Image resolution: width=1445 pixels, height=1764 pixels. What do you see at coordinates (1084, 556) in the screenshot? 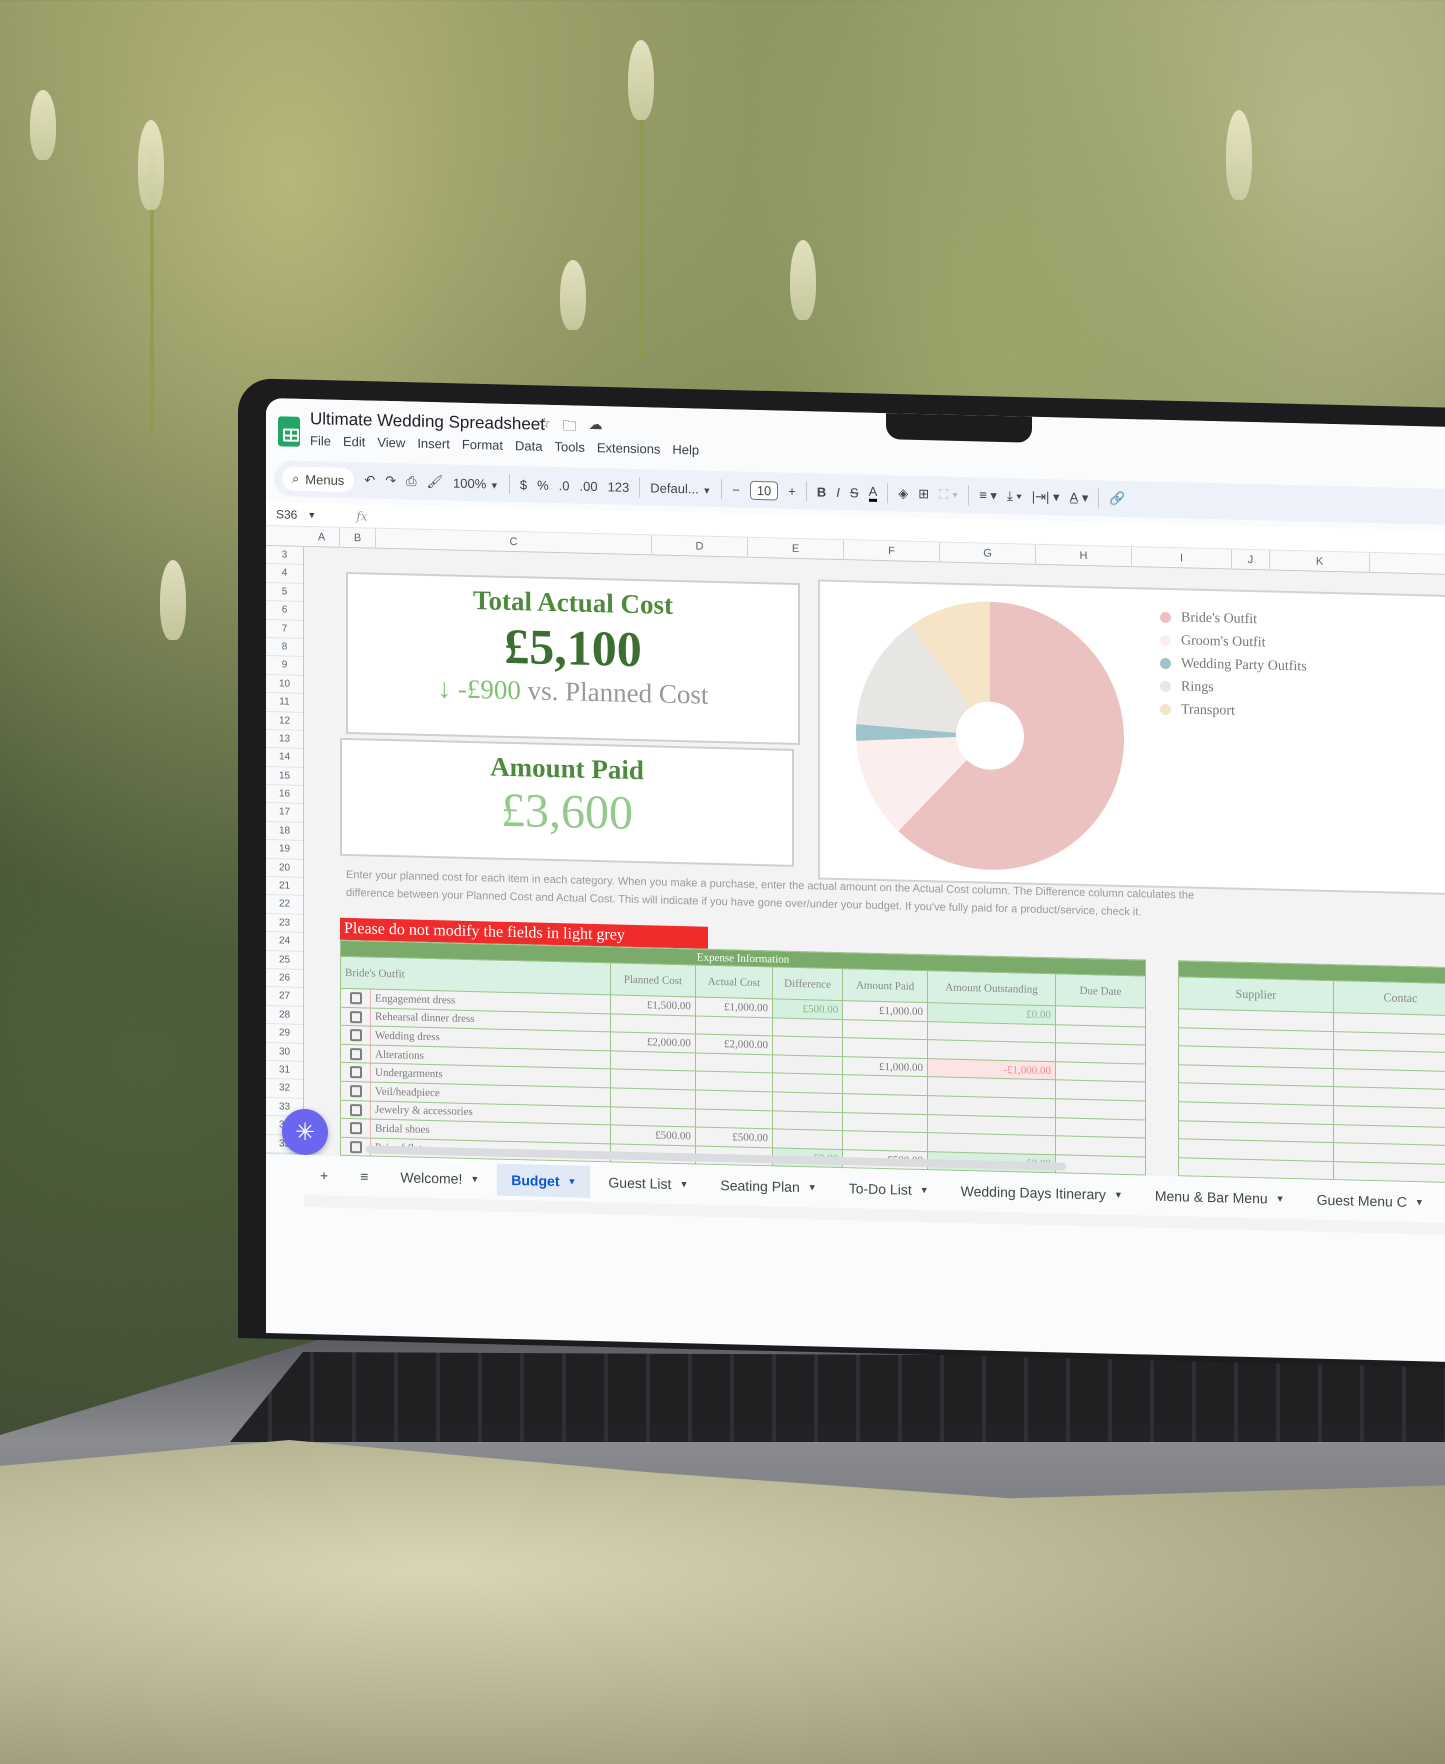
I see `column-header-h: H` at bounding box center [1084, 556].